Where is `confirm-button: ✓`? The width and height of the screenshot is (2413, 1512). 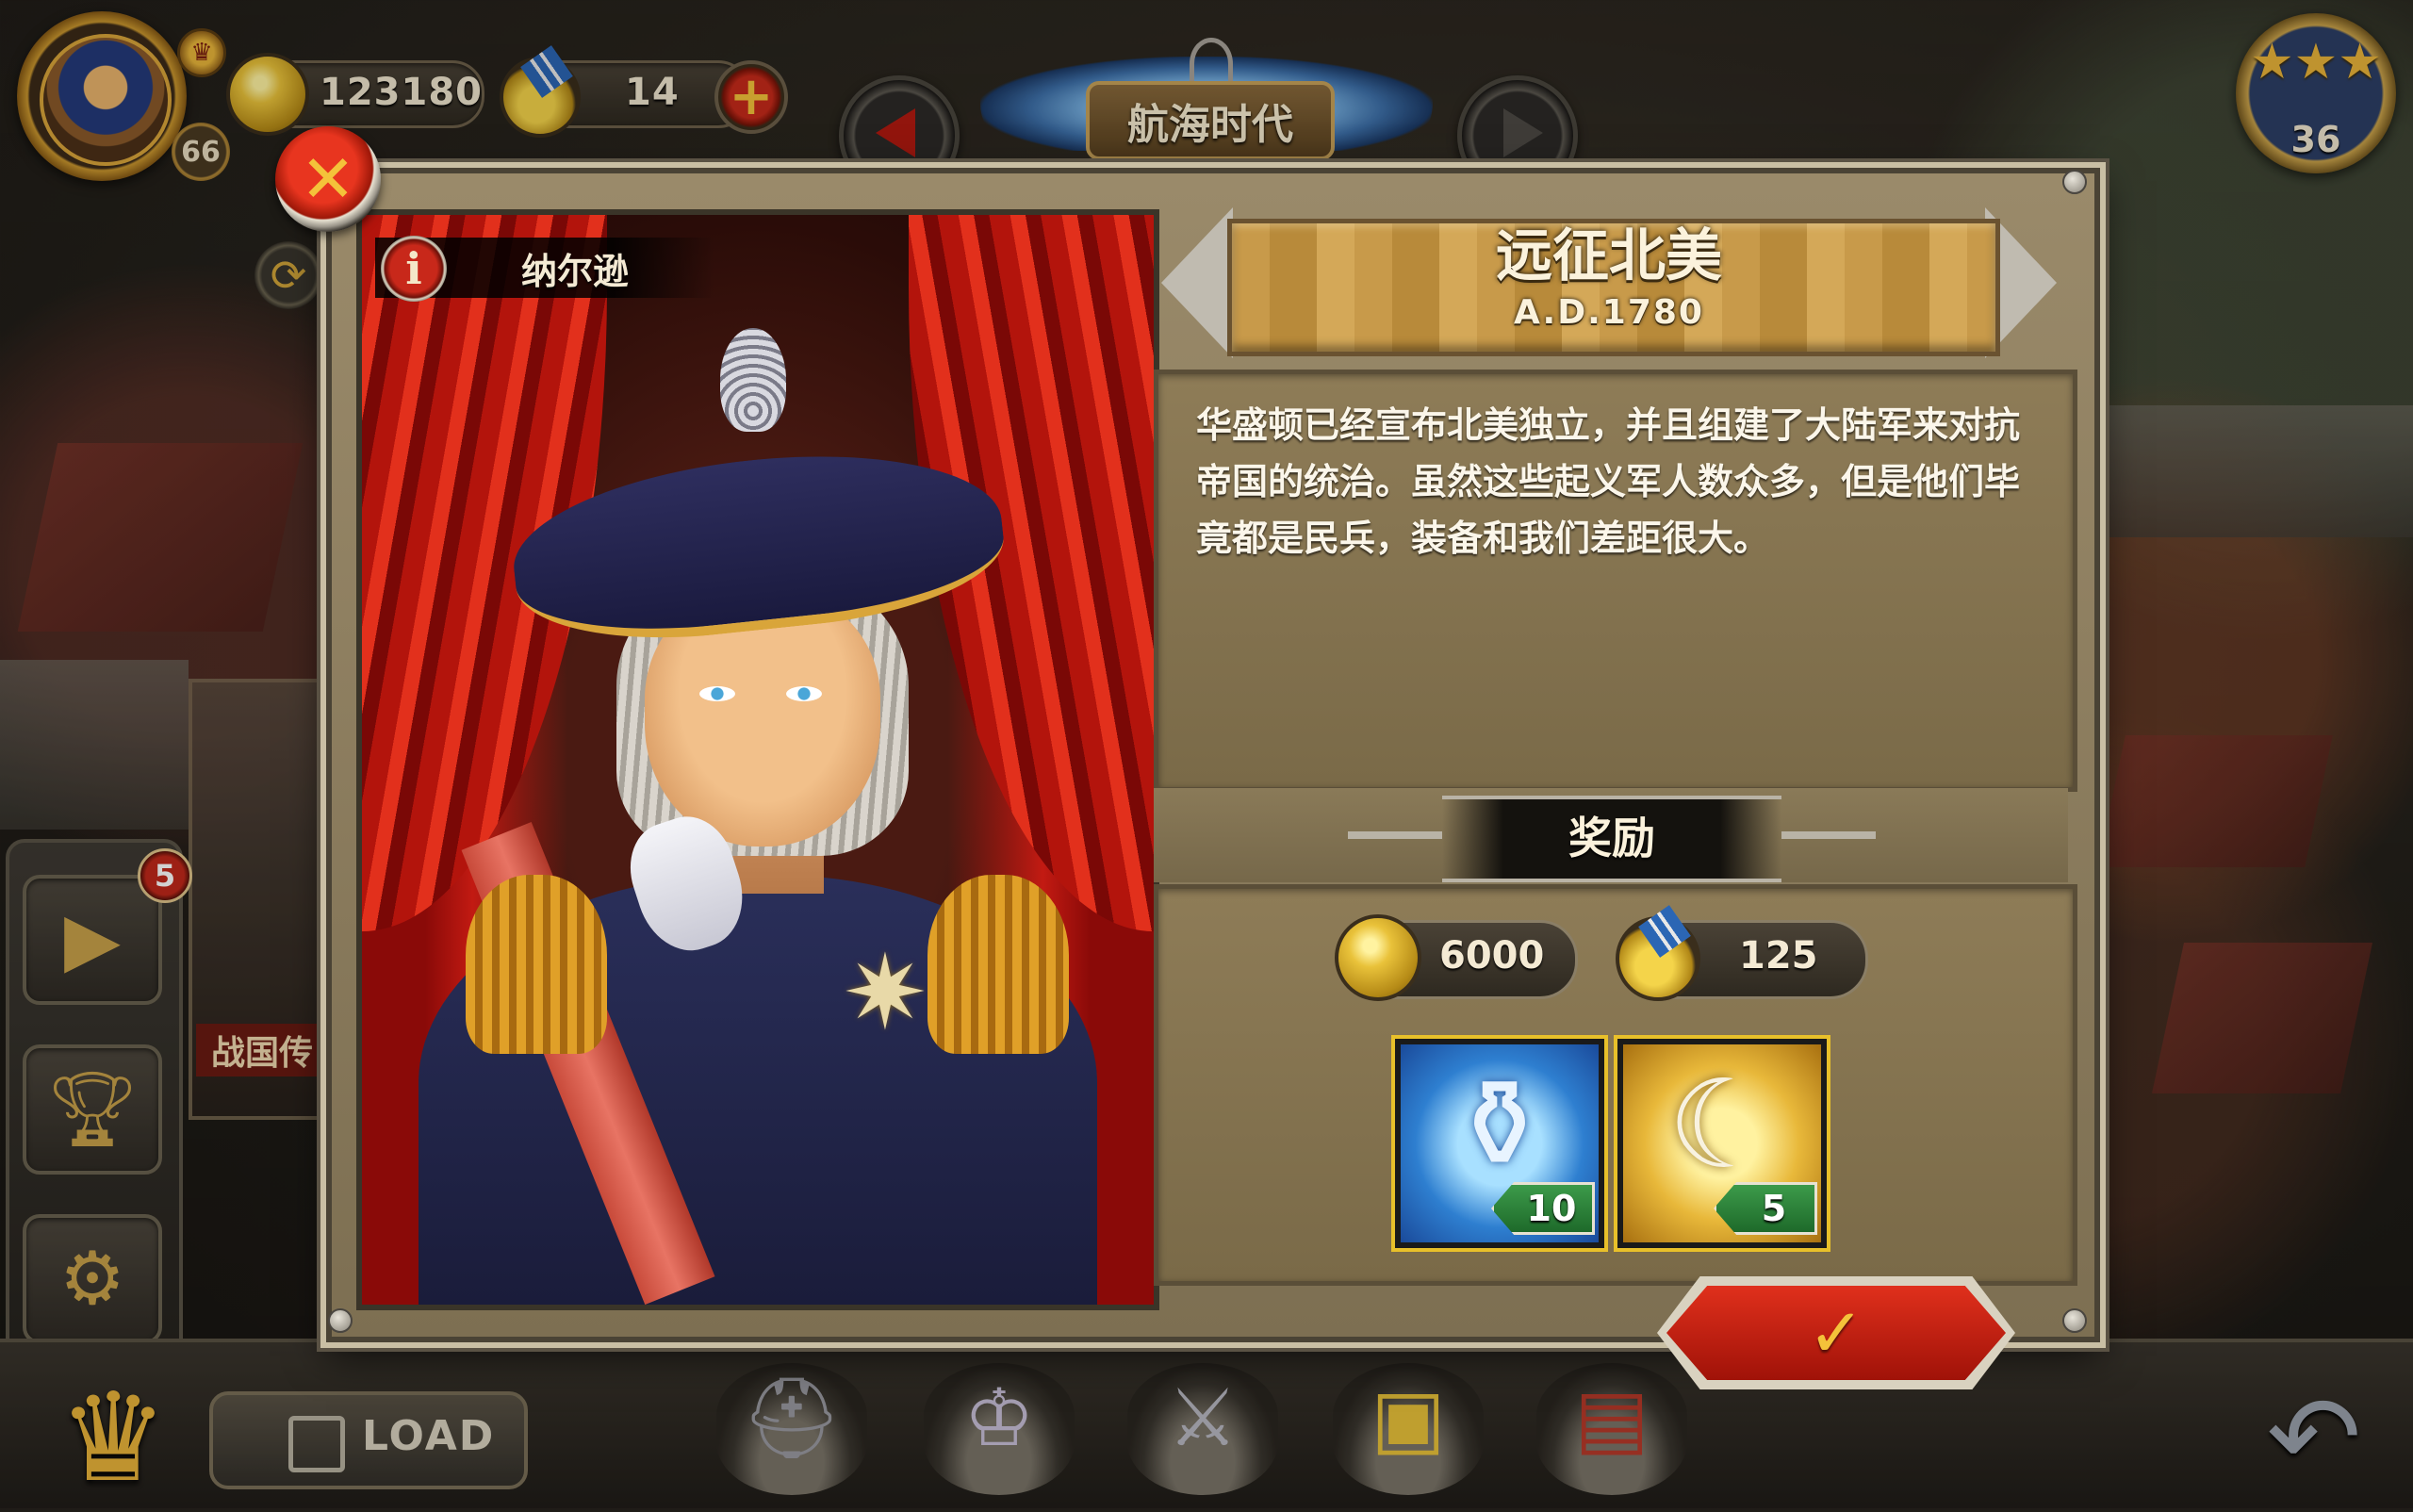 confirm-button: ✓ is located at coordinates (1836, 1332).